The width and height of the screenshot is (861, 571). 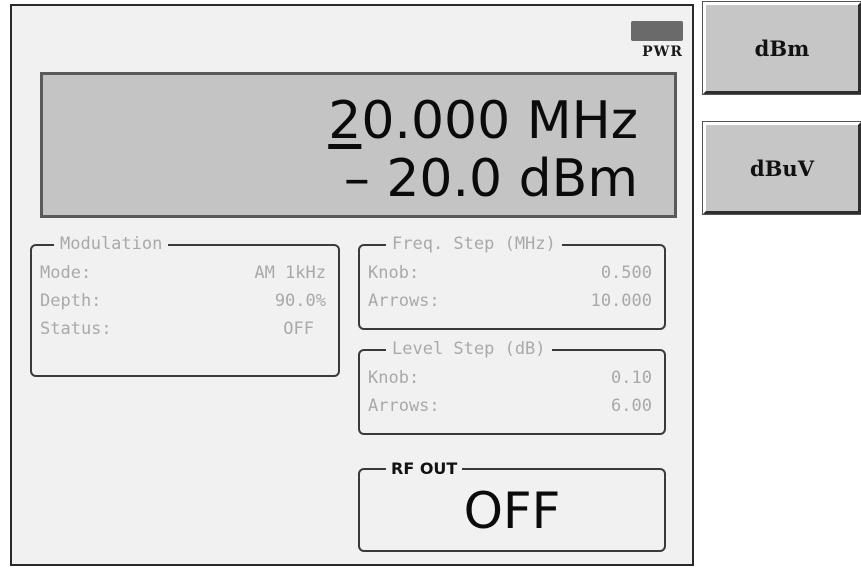 What do you see at coordinates (76, 329) in the screenshot?
I see `modulation-status-label: Status:` at bounding box center [76, 329].